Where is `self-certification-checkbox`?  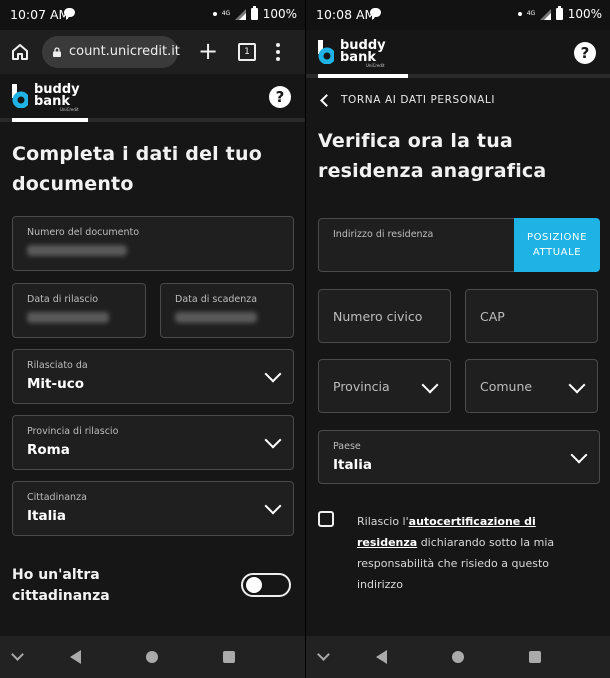
self-certification-checkbox is located at coordinates (326, 519).